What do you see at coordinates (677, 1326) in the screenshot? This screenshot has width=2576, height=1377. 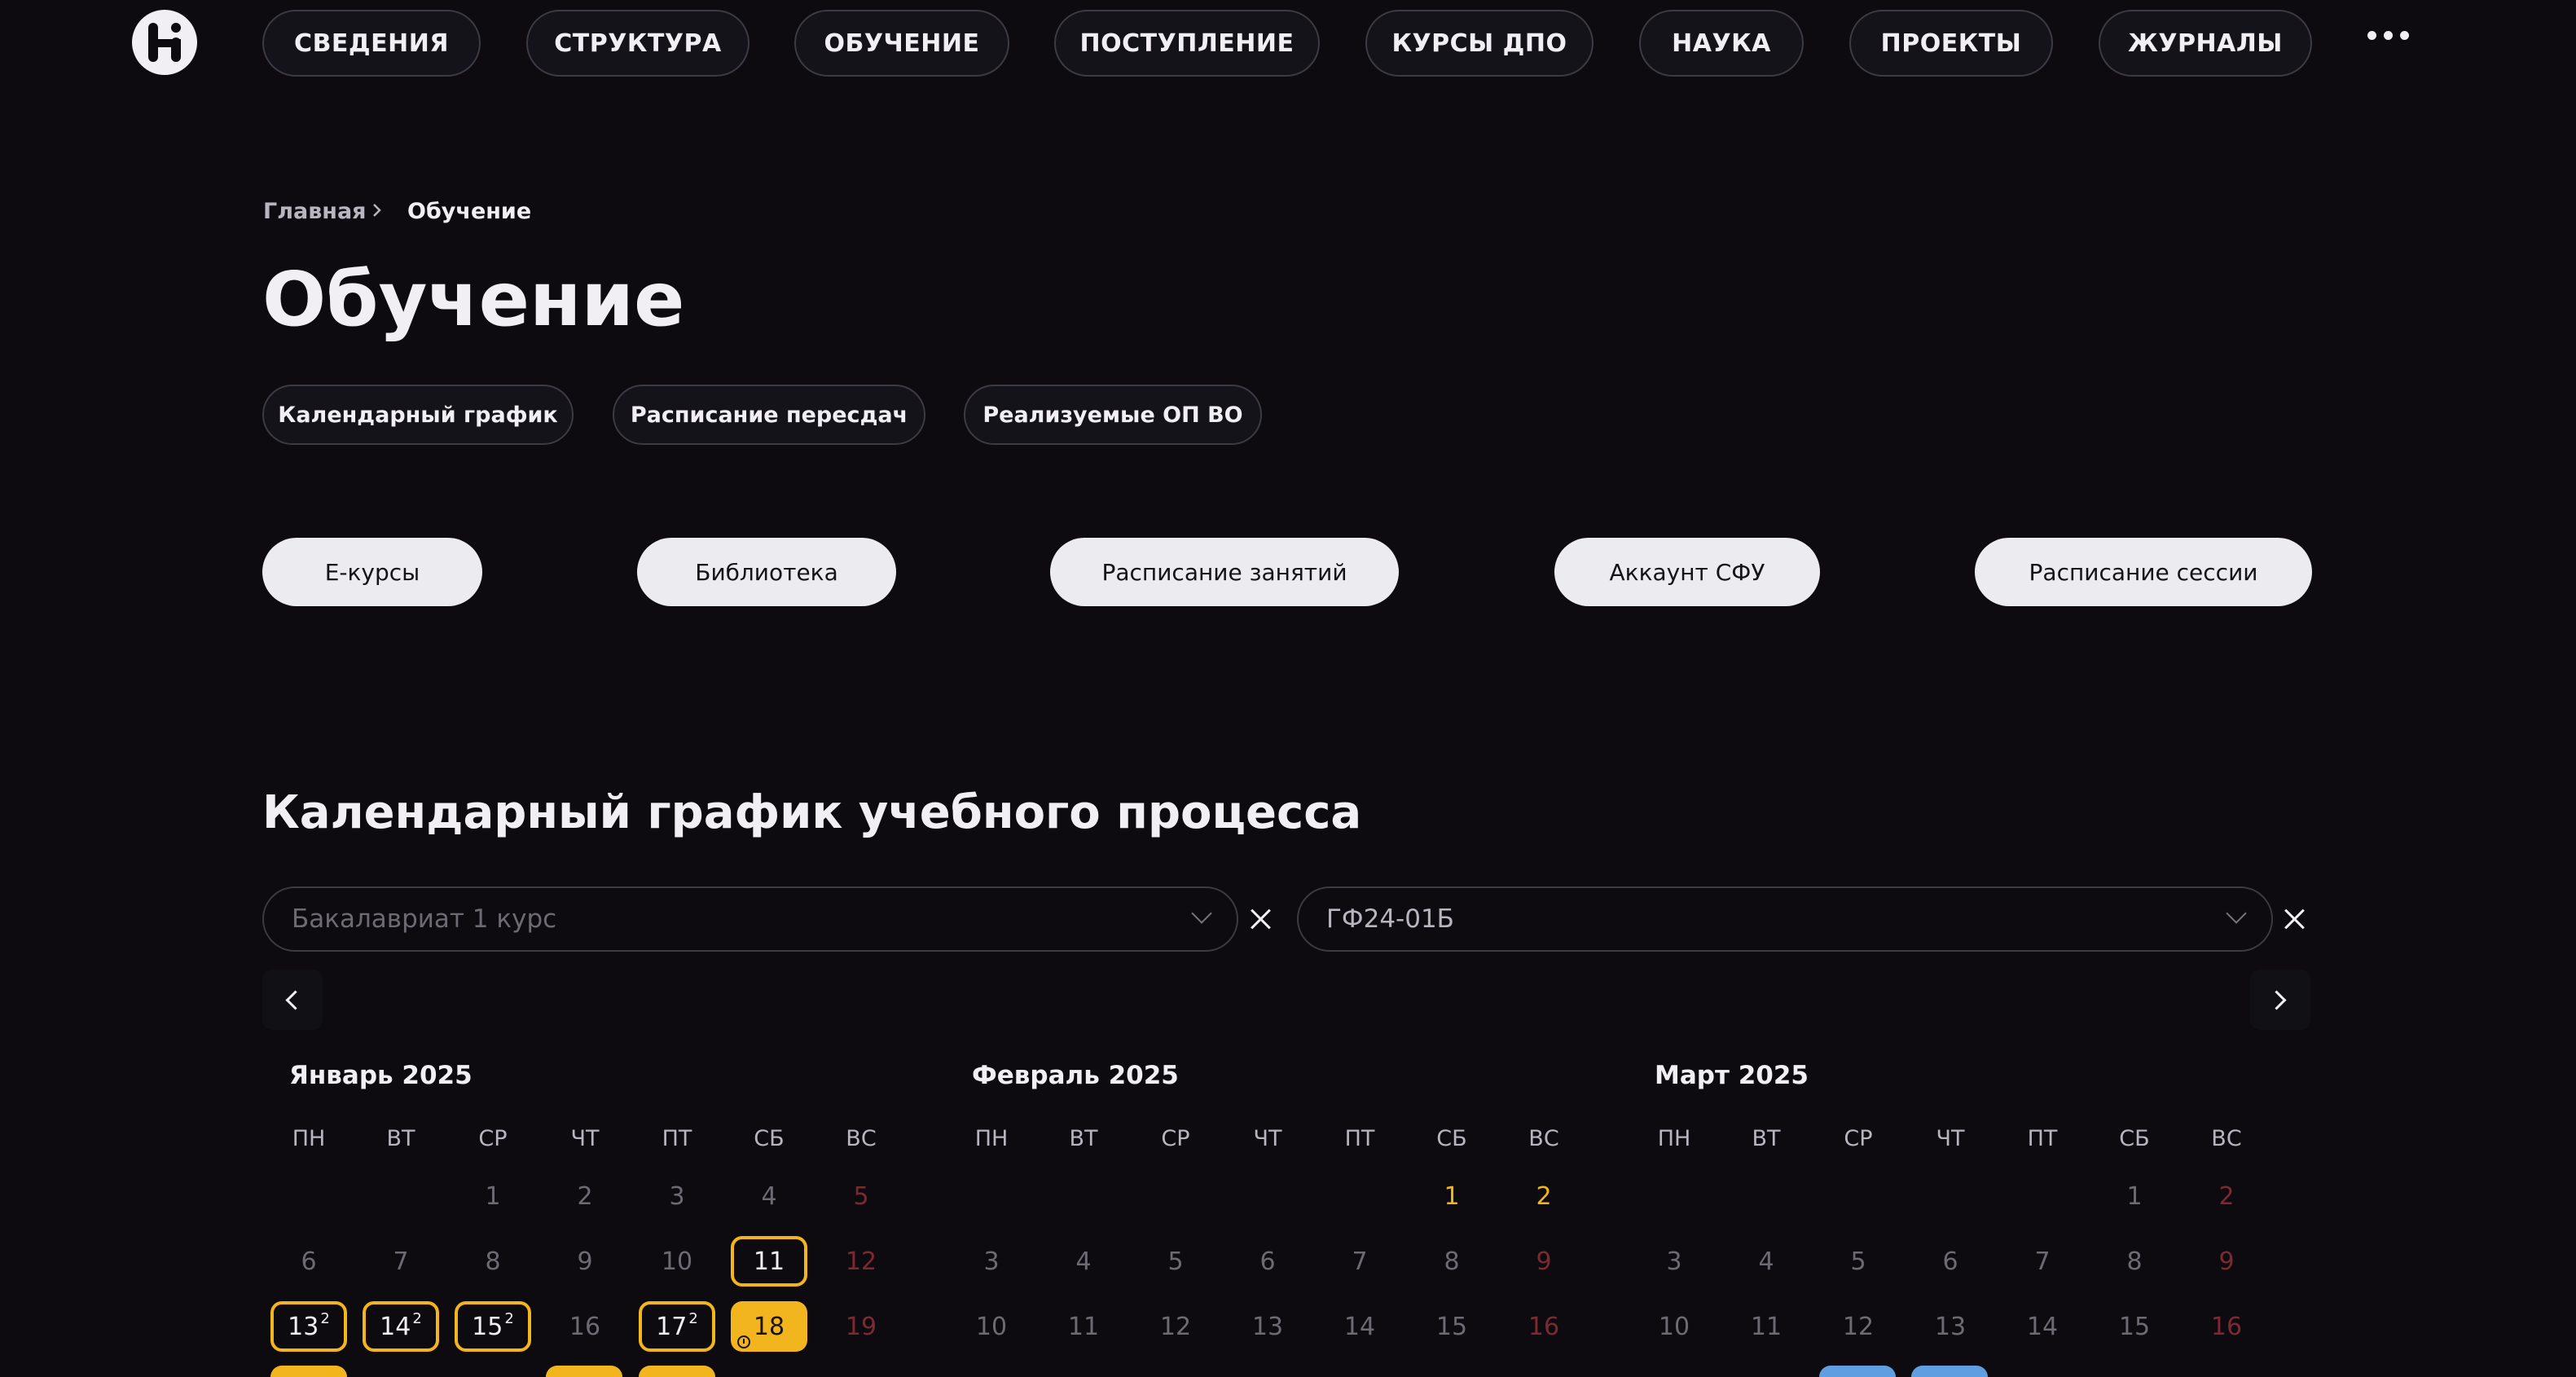 I see `calendar-day: 17 2` at bounding box center [677, 1326].